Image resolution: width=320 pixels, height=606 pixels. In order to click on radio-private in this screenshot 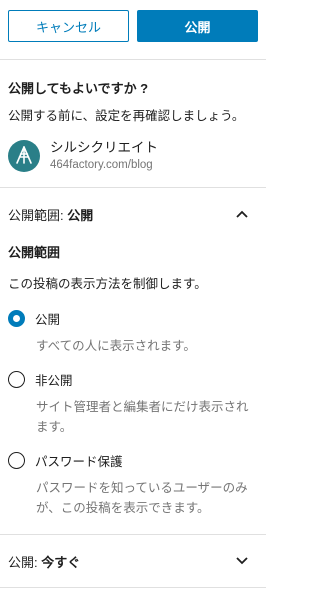, I will do `click(16, 379)`.